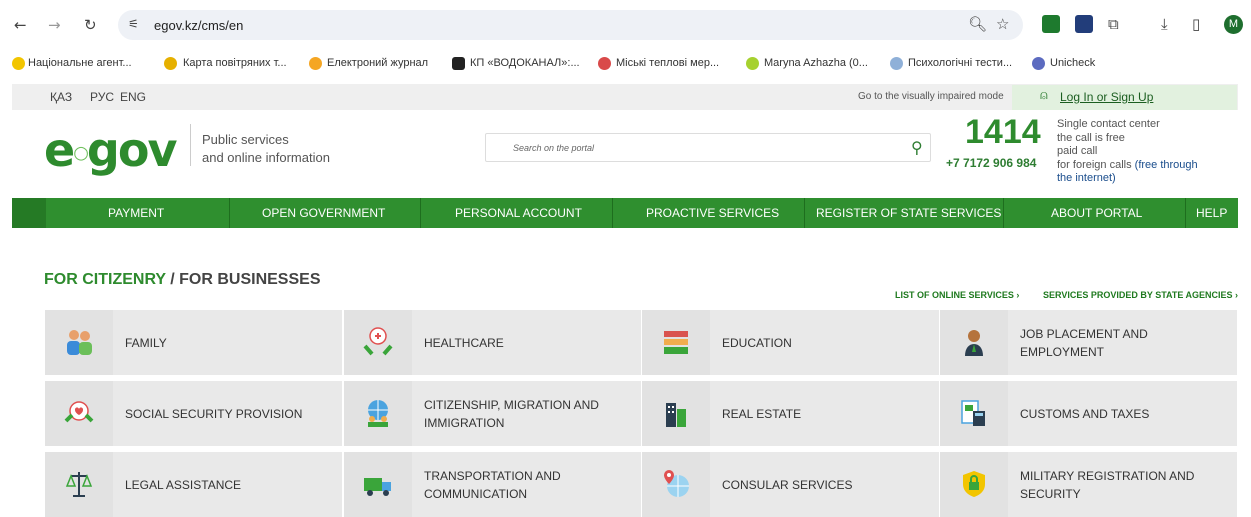  What do you see at coordinates (1196, 24) in the screenshot?
I see `side-panel-icon: ▯` at bounding box center [1196, 24].